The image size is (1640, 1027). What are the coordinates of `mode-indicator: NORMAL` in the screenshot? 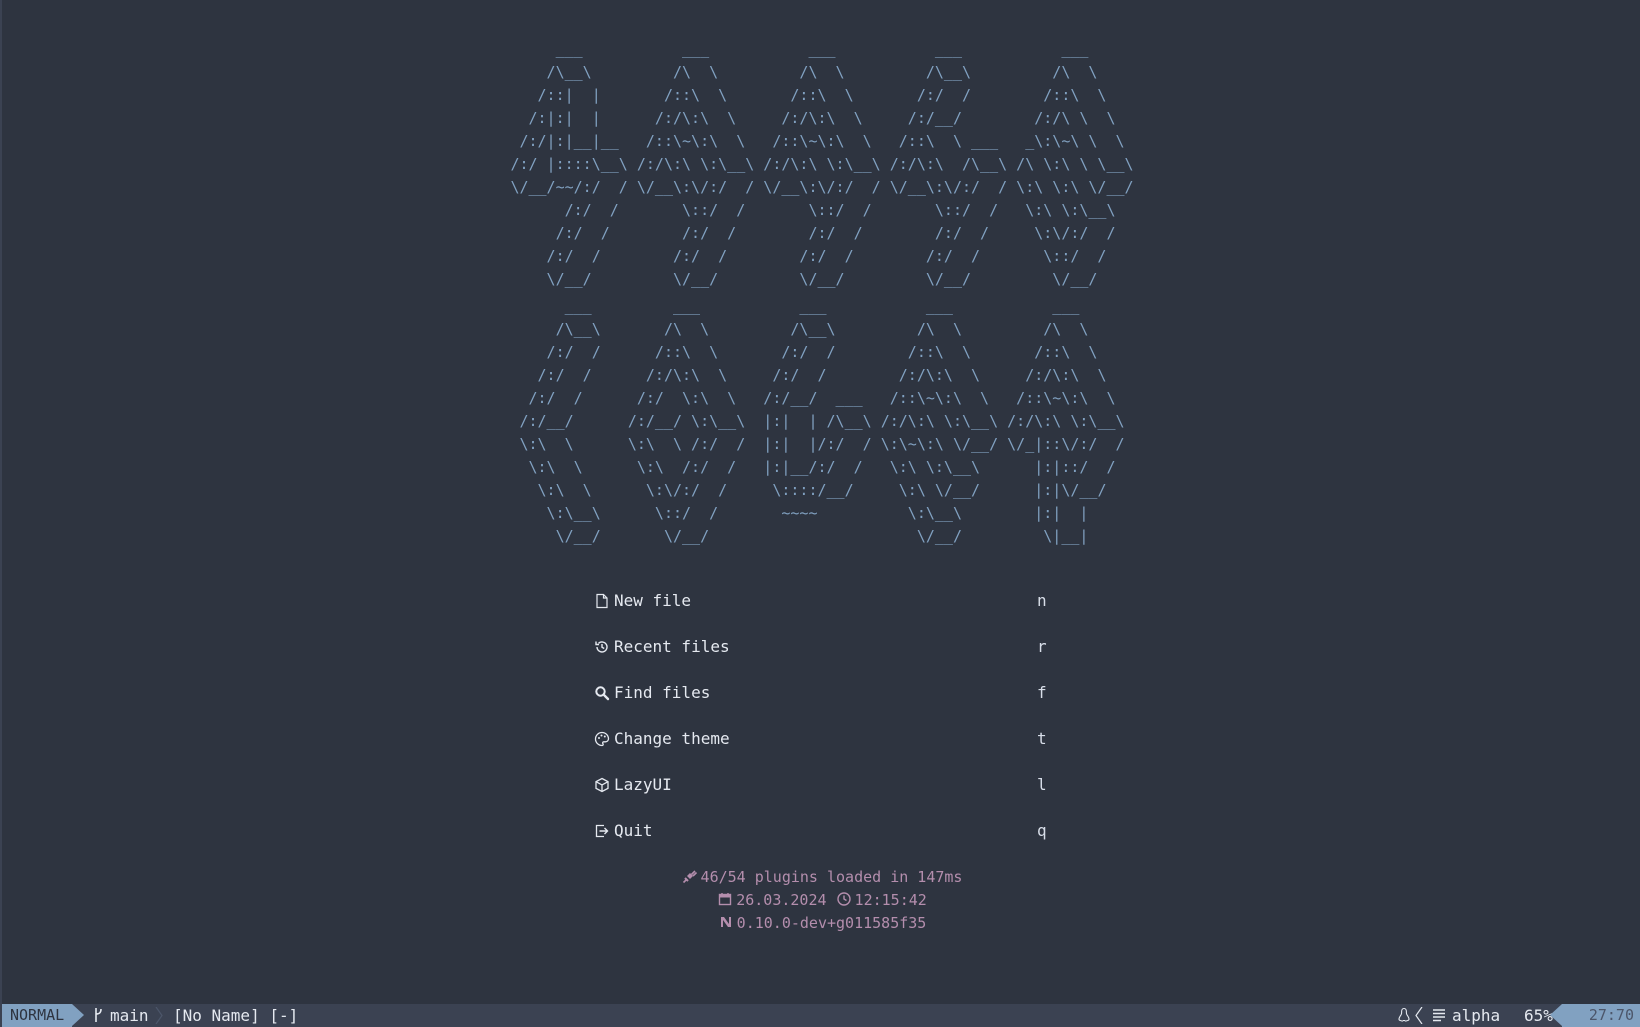 It's located at (37, 1015).